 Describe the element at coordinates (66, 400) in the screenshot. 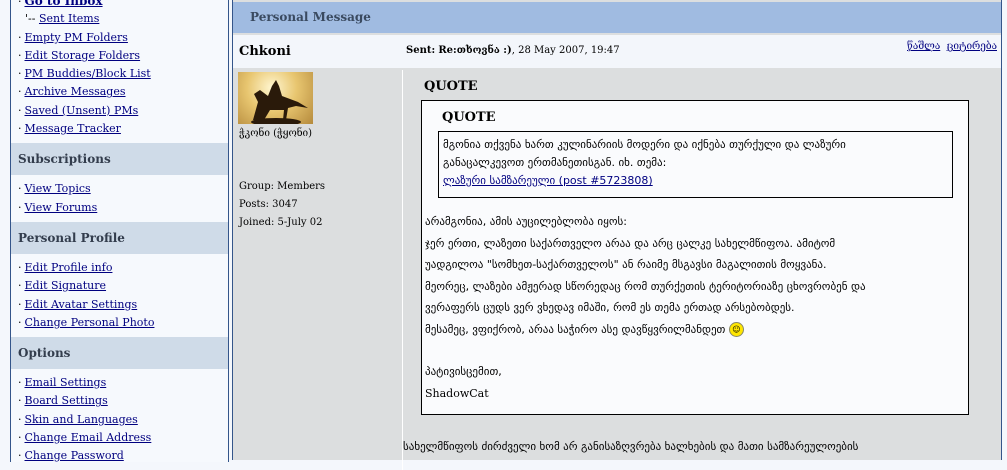

I see `sidebar-link: Board Settings` at that location.